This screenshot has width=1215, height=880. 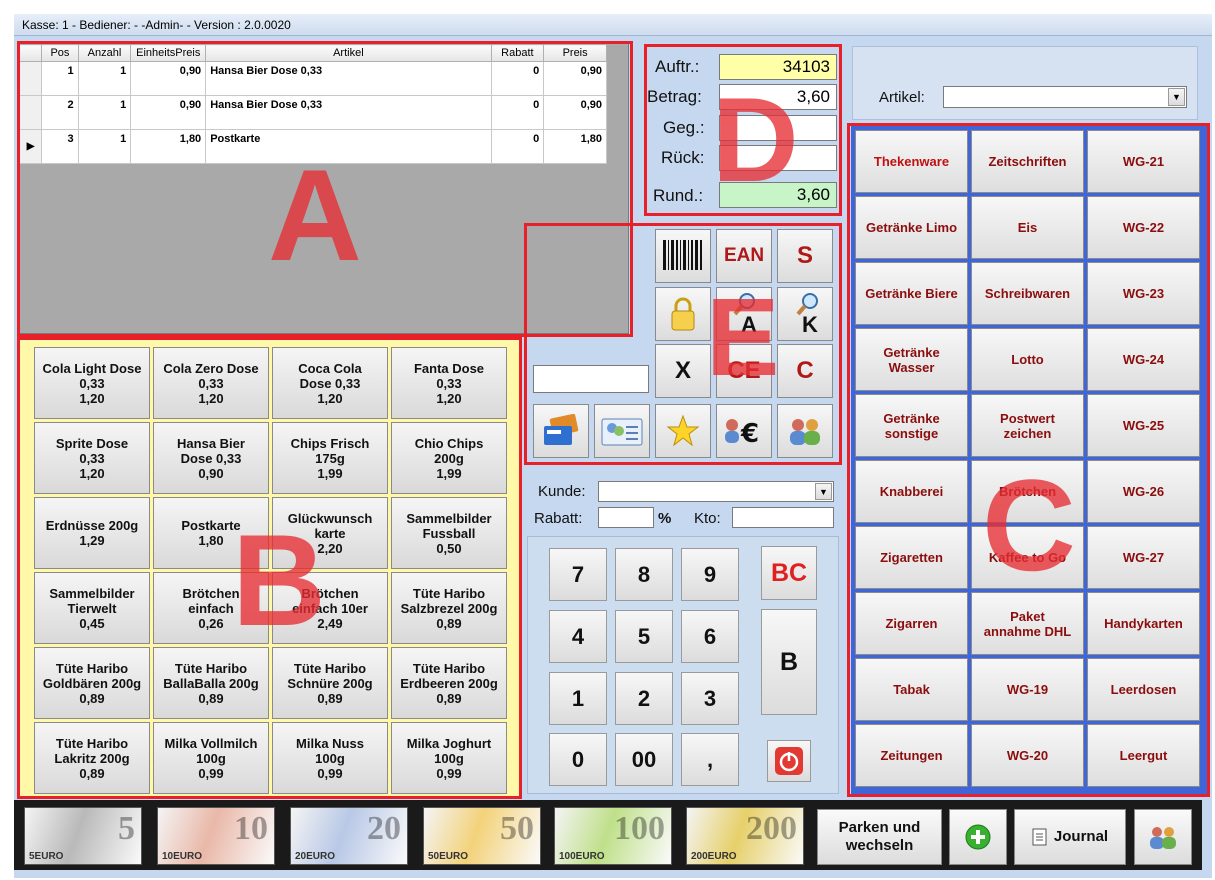 What do you see at coordinates (683, 344) in the screenshot?
I see `region-e-outline` at bounding box center [683, 344].